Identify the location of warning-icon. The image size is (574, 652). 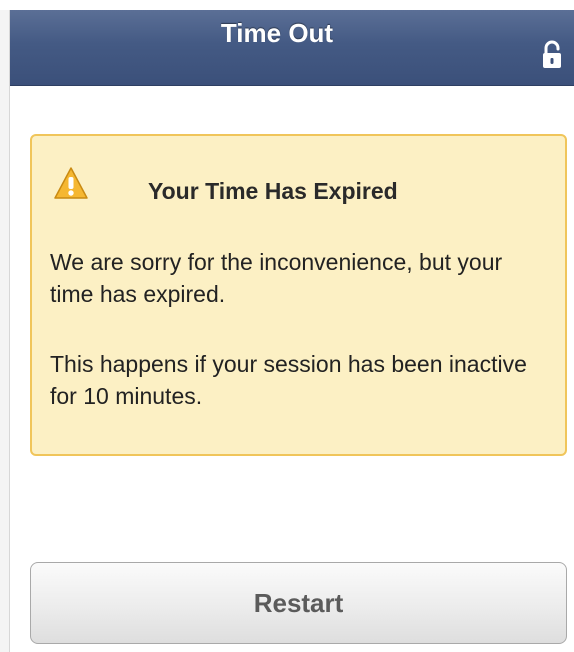
(71, 183).